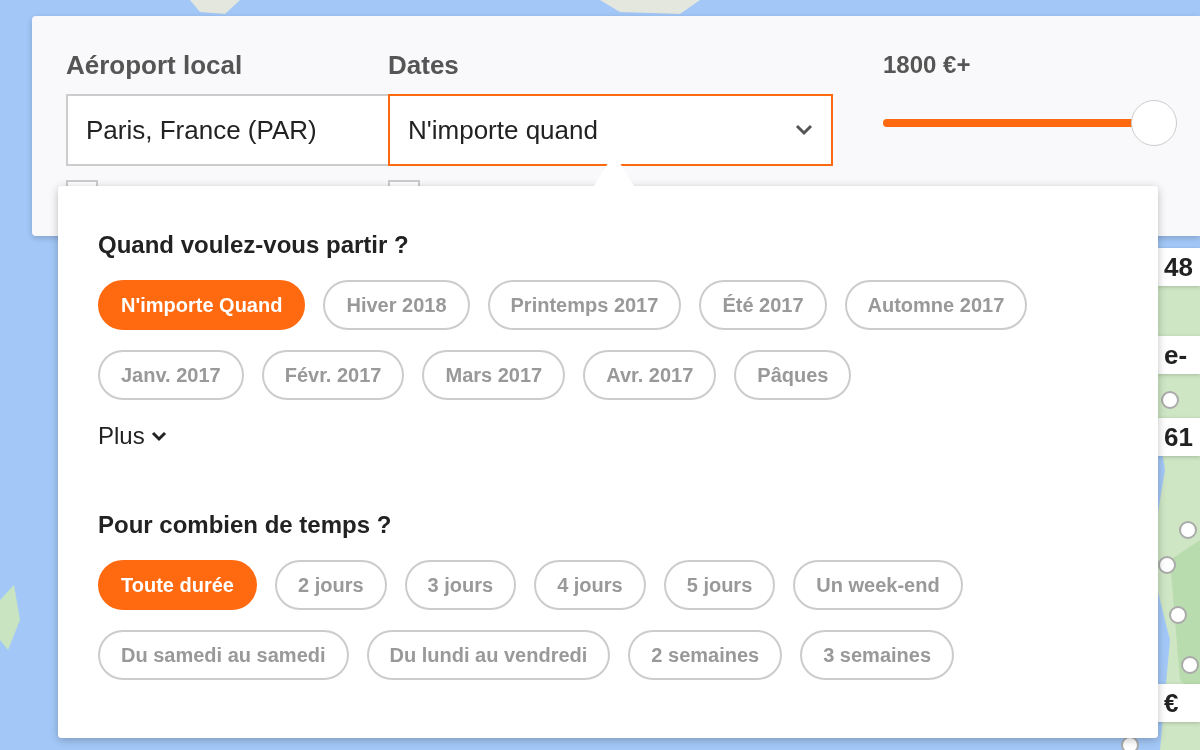 This screenshot has height=750, width=1200. Describe the element at coordinates (1030, 123) in the screenshot. I see `price-slider` at that location.